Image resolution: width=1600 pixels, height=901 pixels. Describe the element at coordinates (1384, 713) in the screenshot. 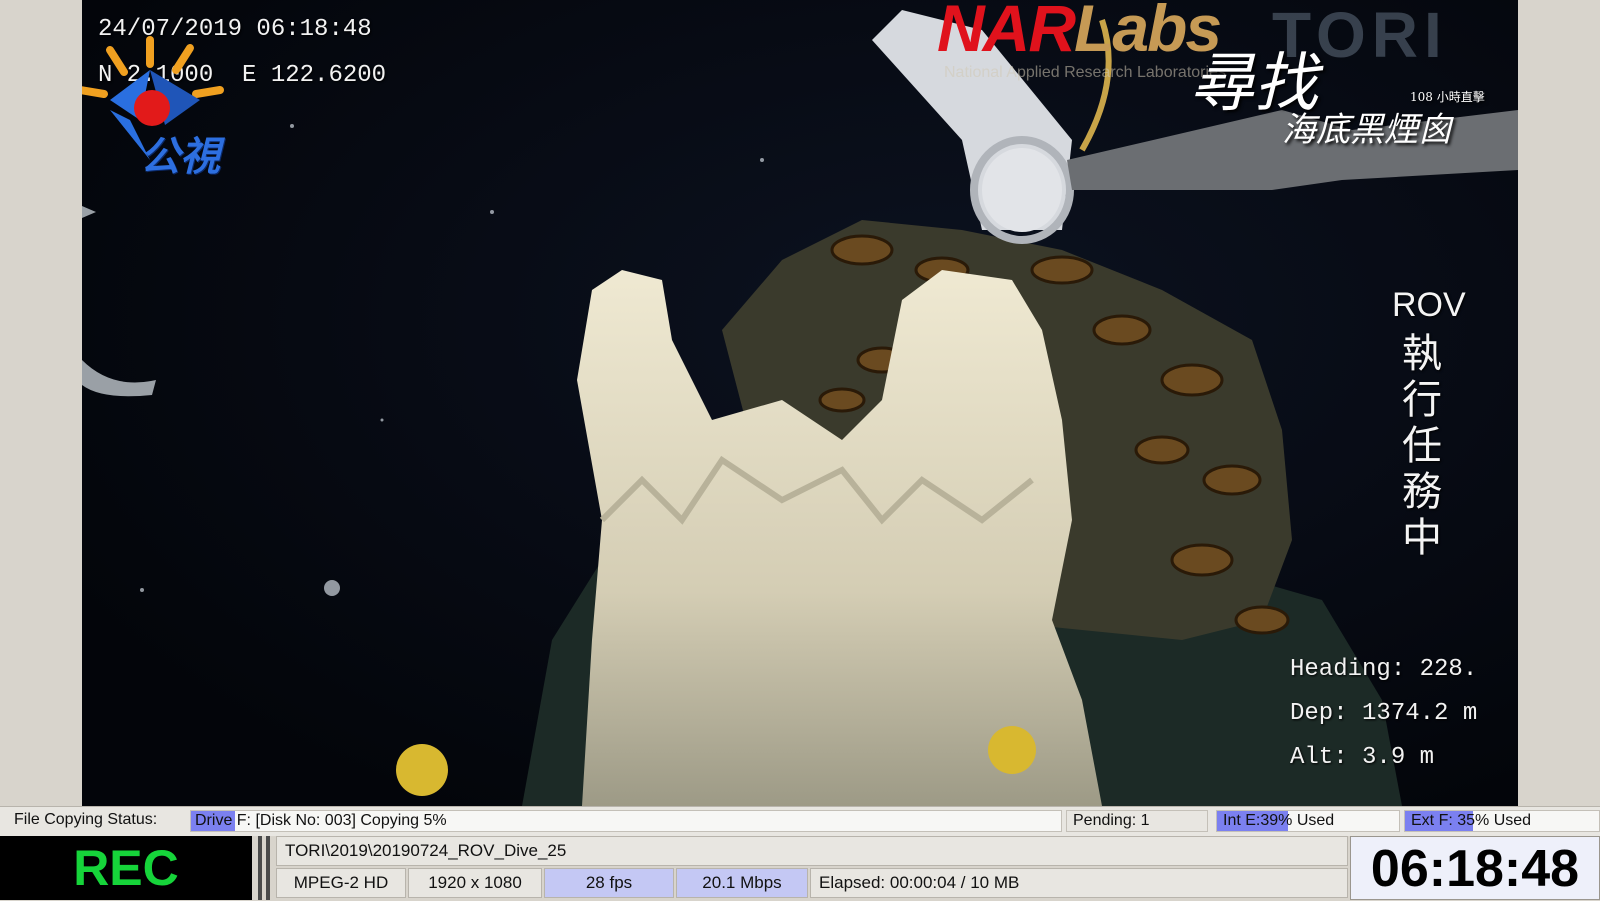

I see `osd-depth: Dep: 1374.2 m` at that location.